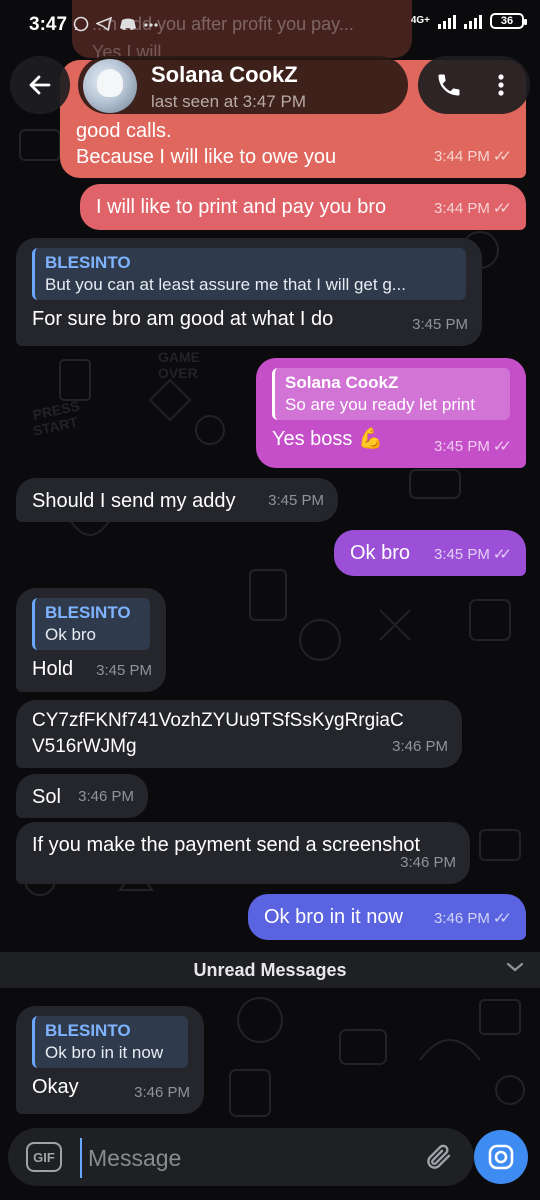 The image size is (540, 1200). I want to click on camera-button, so click(501, 1157).